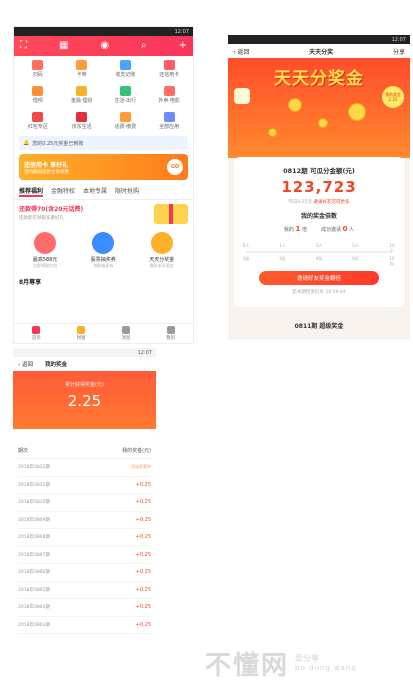  Describe the element at coordinates (82, 121) in the screenshot. I see `shortcut-item: 京东生活` at that location.